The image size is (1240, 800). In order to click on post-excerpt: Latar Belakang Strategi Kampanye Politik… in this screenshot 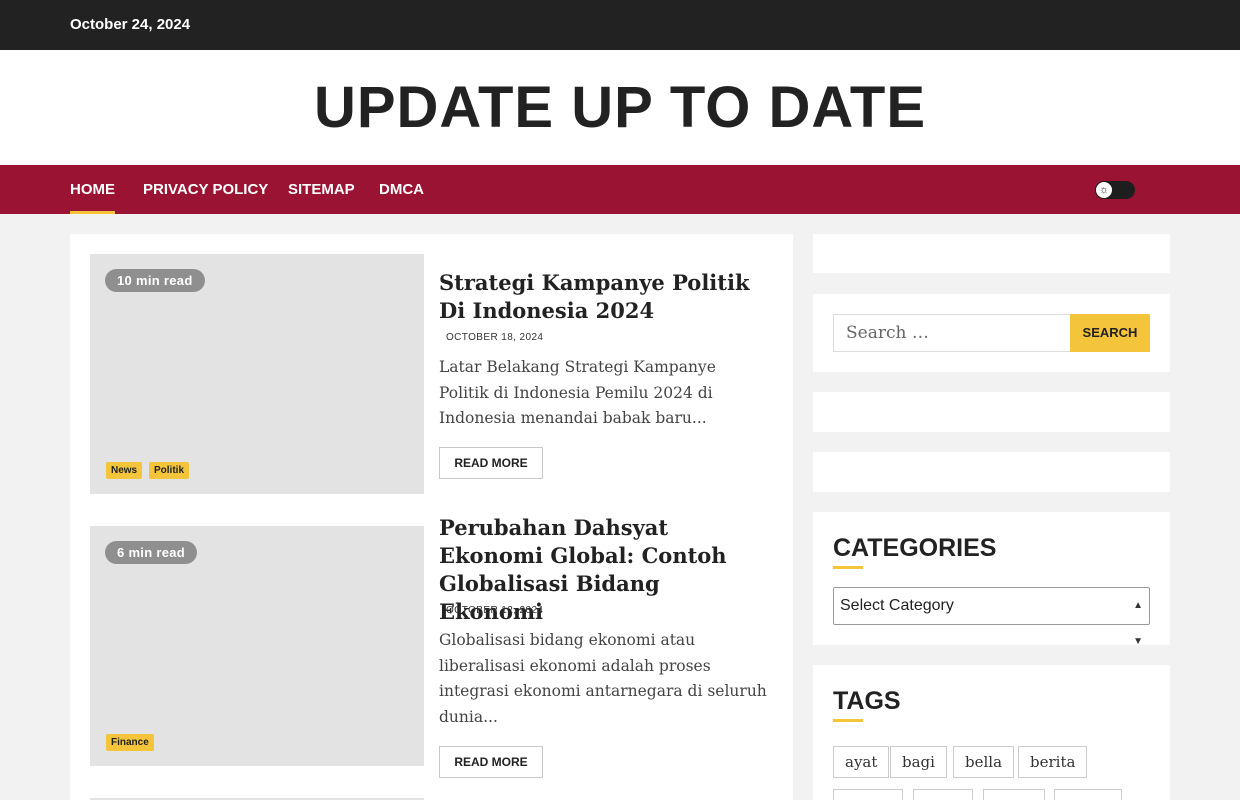, I will do `click(577, 392)`.